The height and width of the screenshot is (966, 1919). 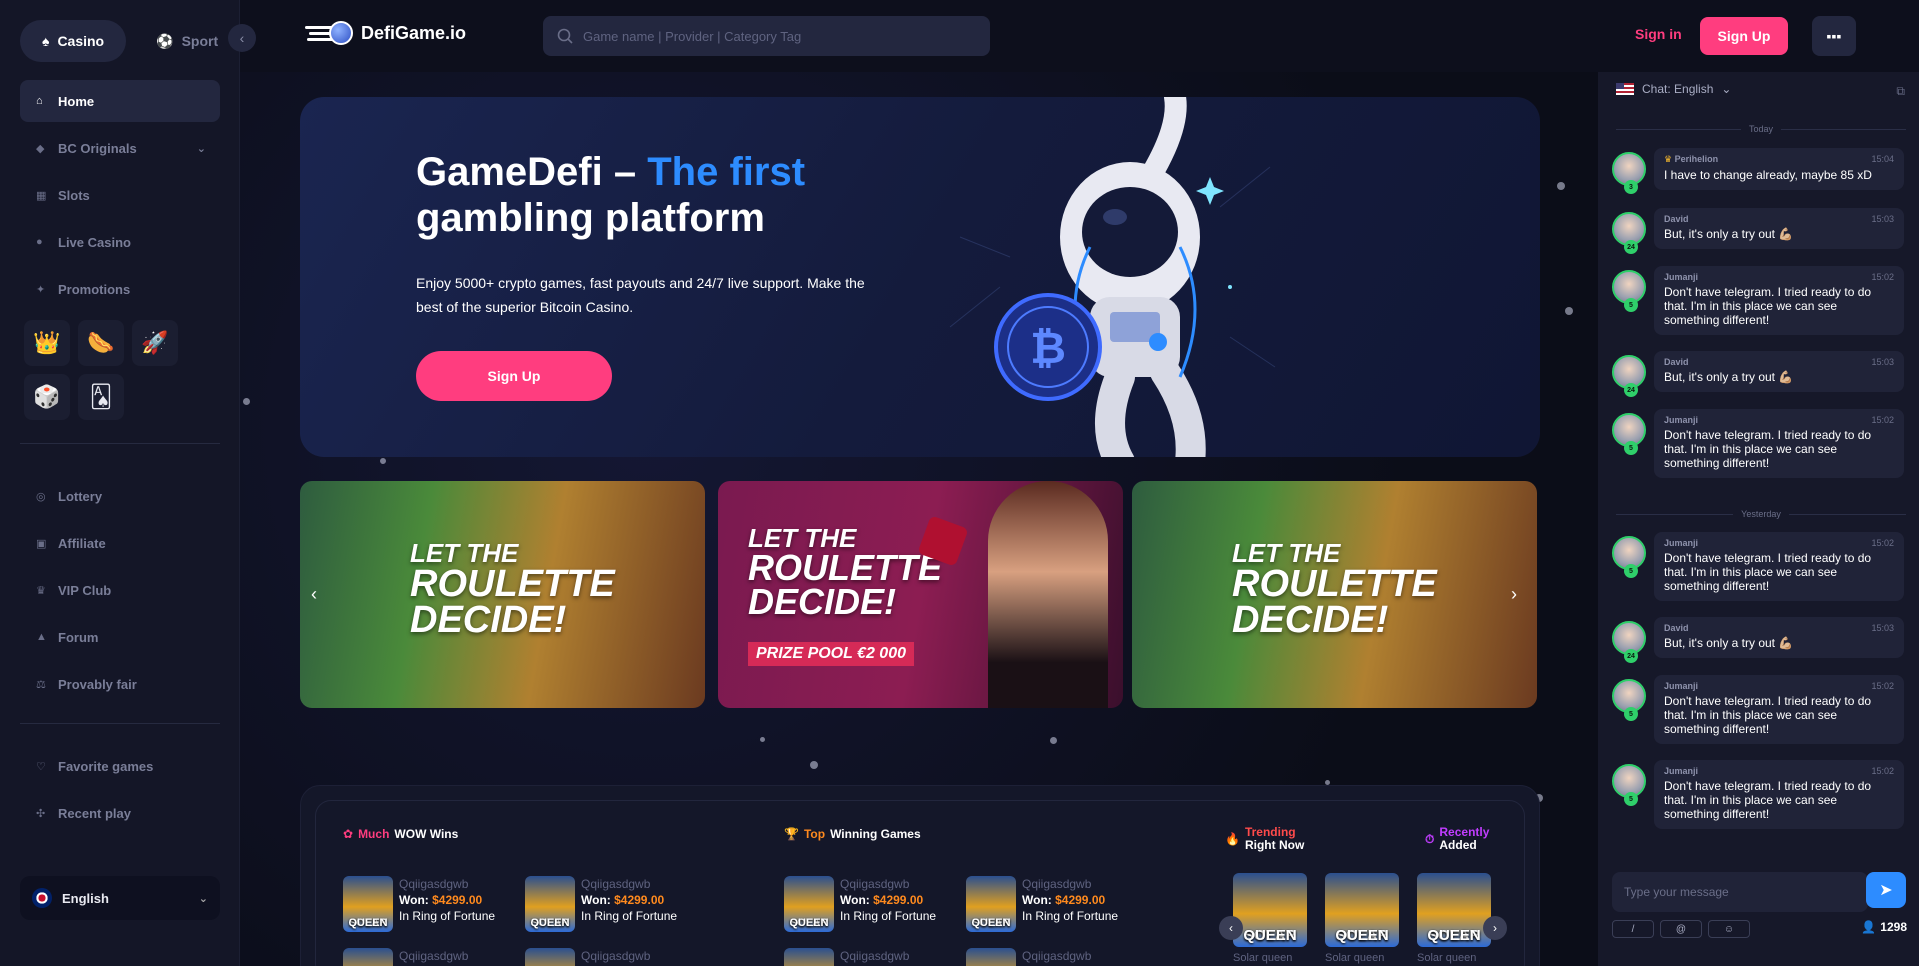 What do you see at coordinates (106, 766) in the screenshot?
I see `sidebar-item-label: Favorite games` at bounding box center [106, 766].